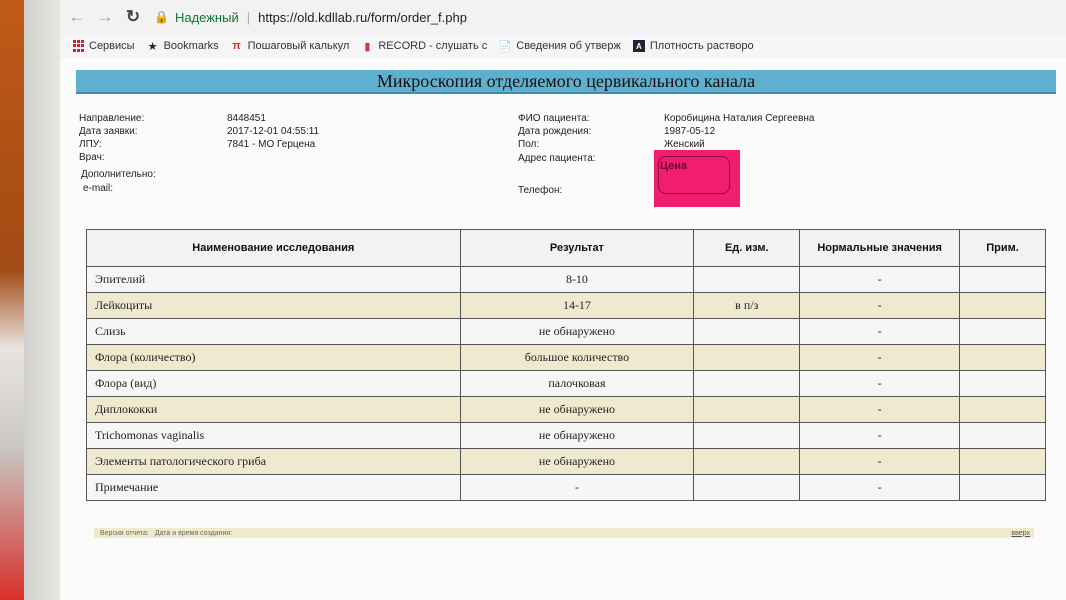  I want to click on bookmark-bookmarks: ★ Bookmarks, so click(183, 46).